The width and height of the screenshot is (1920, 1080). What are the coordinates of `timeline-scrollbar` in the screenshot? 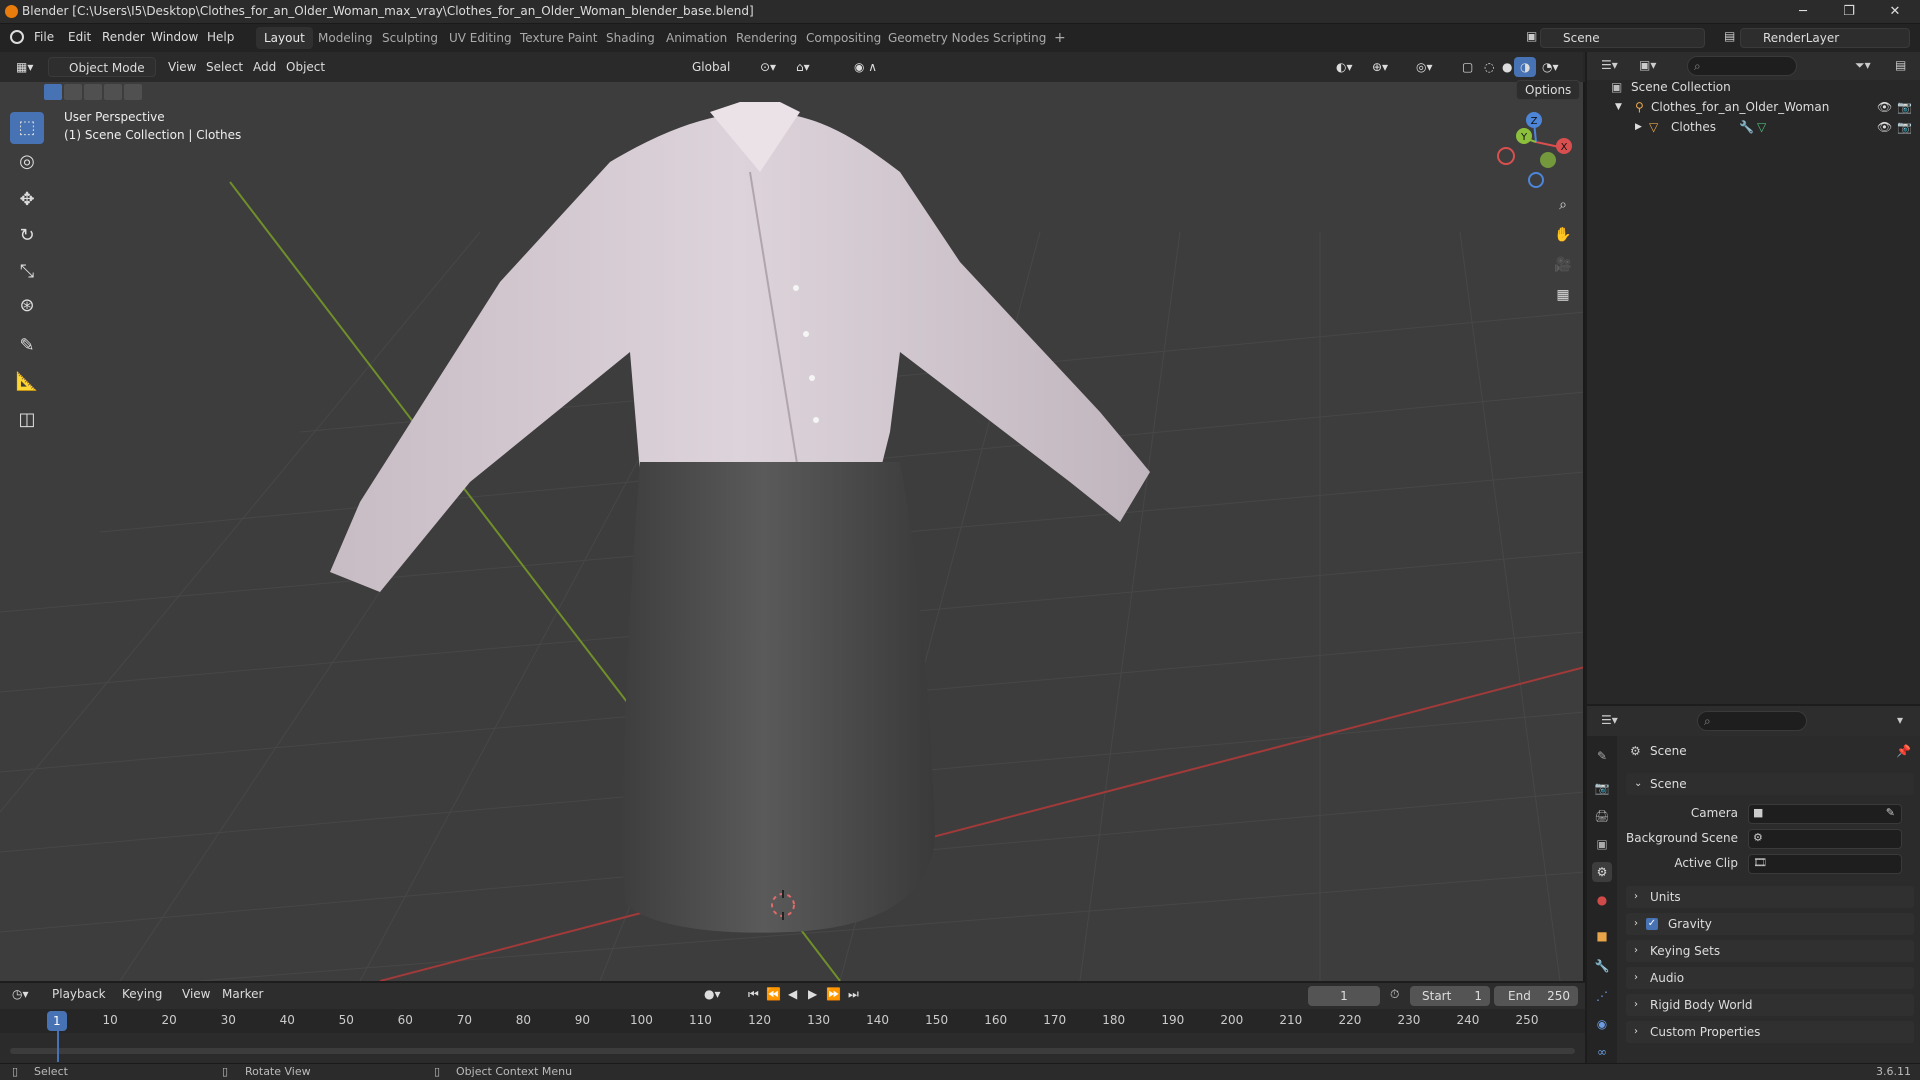 It's located at (792, 1051).